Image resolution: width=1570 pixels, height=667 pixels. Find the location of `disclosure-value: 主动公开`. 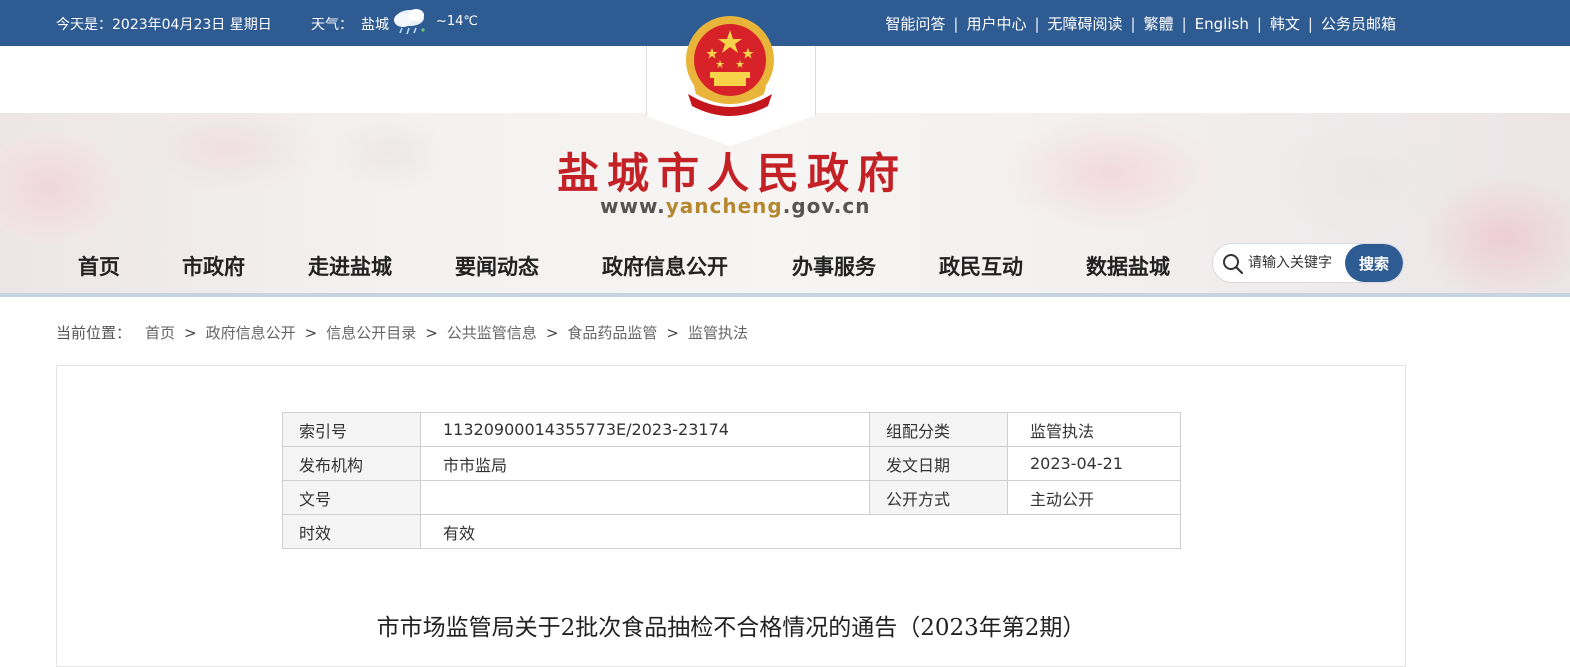

disclosure-value: 主动公开 is located at coordinates (1094, 497).